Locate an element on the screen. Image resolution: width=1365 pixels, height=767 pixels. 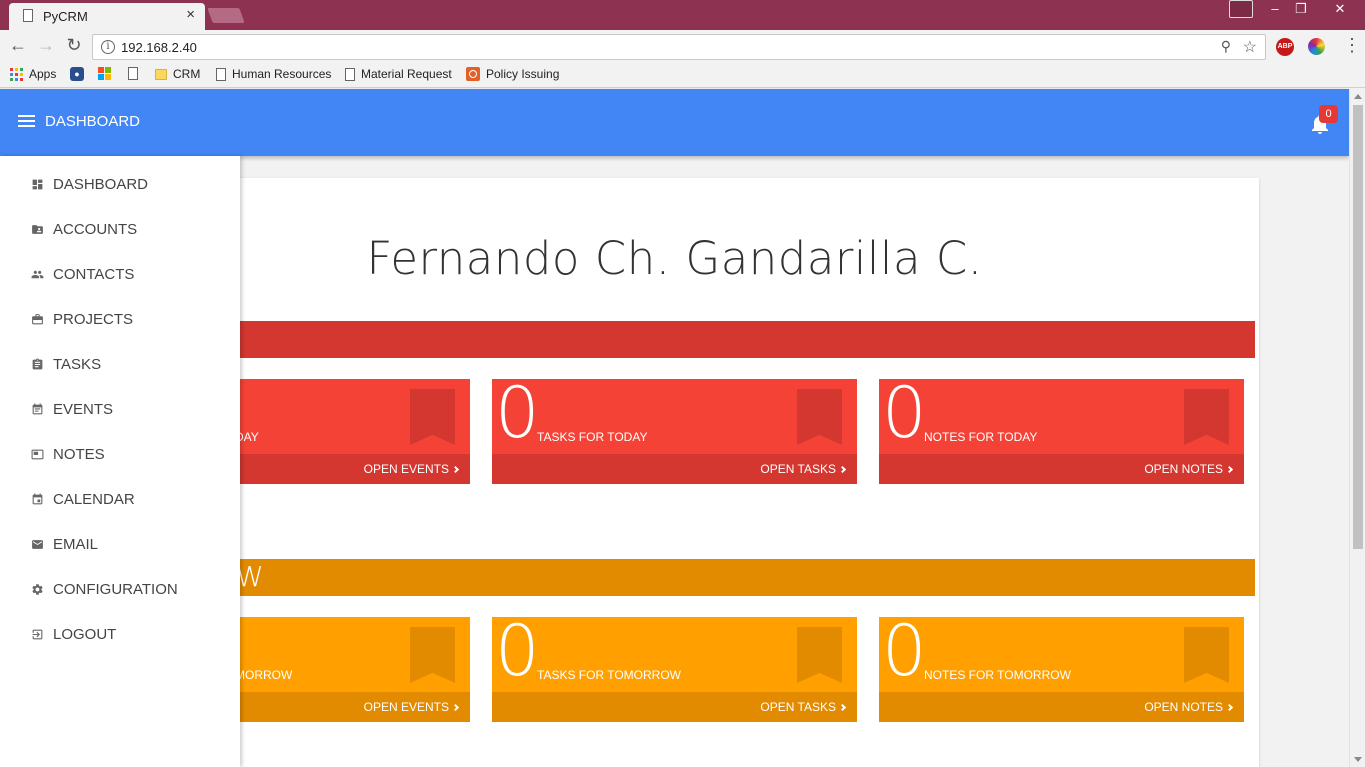
bookmark-apps: Apps is located at coordinates (33, 74).